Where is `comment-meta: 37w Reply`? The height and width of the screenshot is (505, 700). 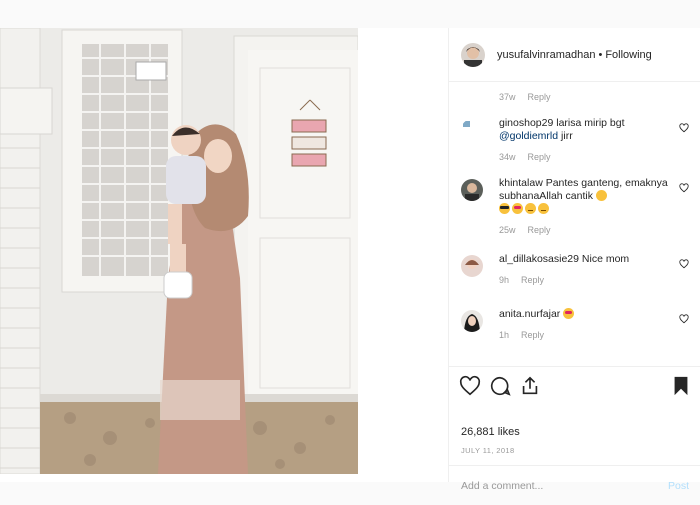
comment-meta: 37w Reply is located at coordinates (525, 97).